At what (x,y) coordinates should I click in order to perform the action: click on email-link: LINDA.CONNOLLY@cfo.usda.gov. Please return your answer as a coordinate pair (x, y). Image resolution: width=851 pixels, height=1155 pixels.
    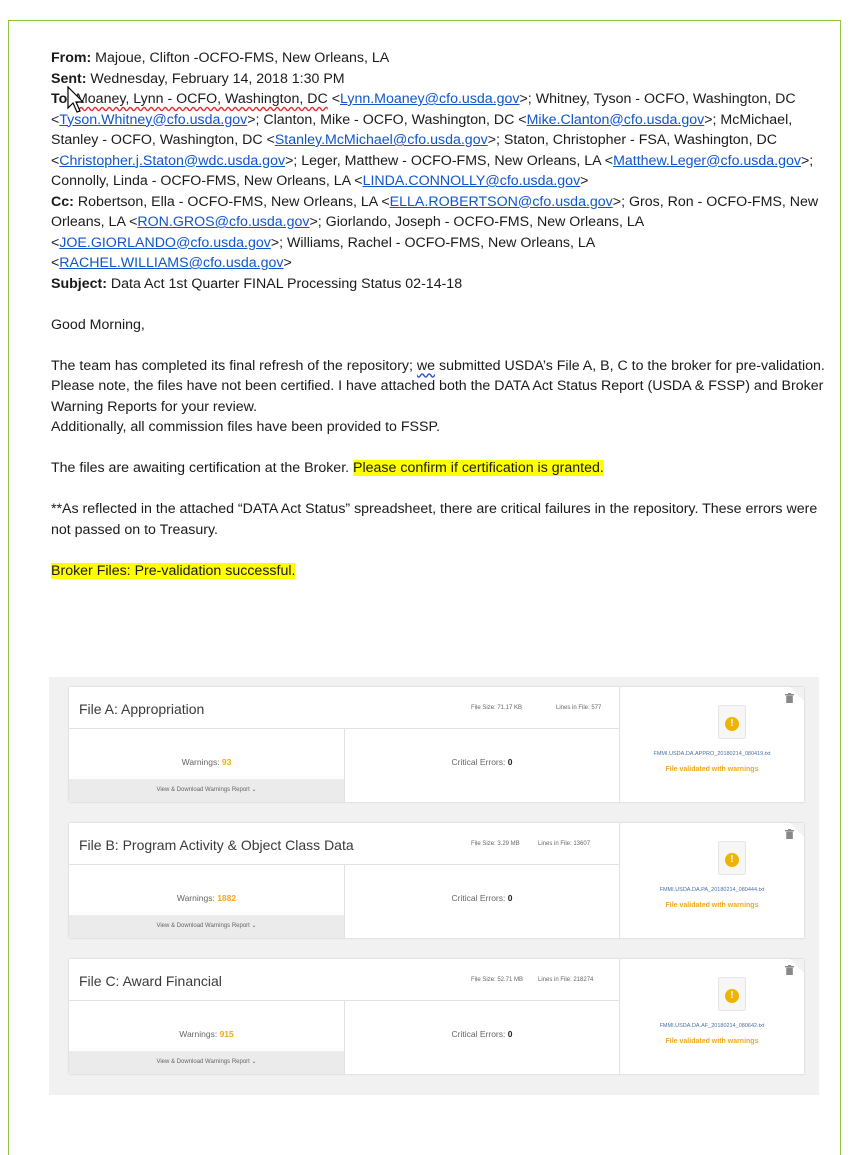
    Looking at the image, I should click on (472, 181).